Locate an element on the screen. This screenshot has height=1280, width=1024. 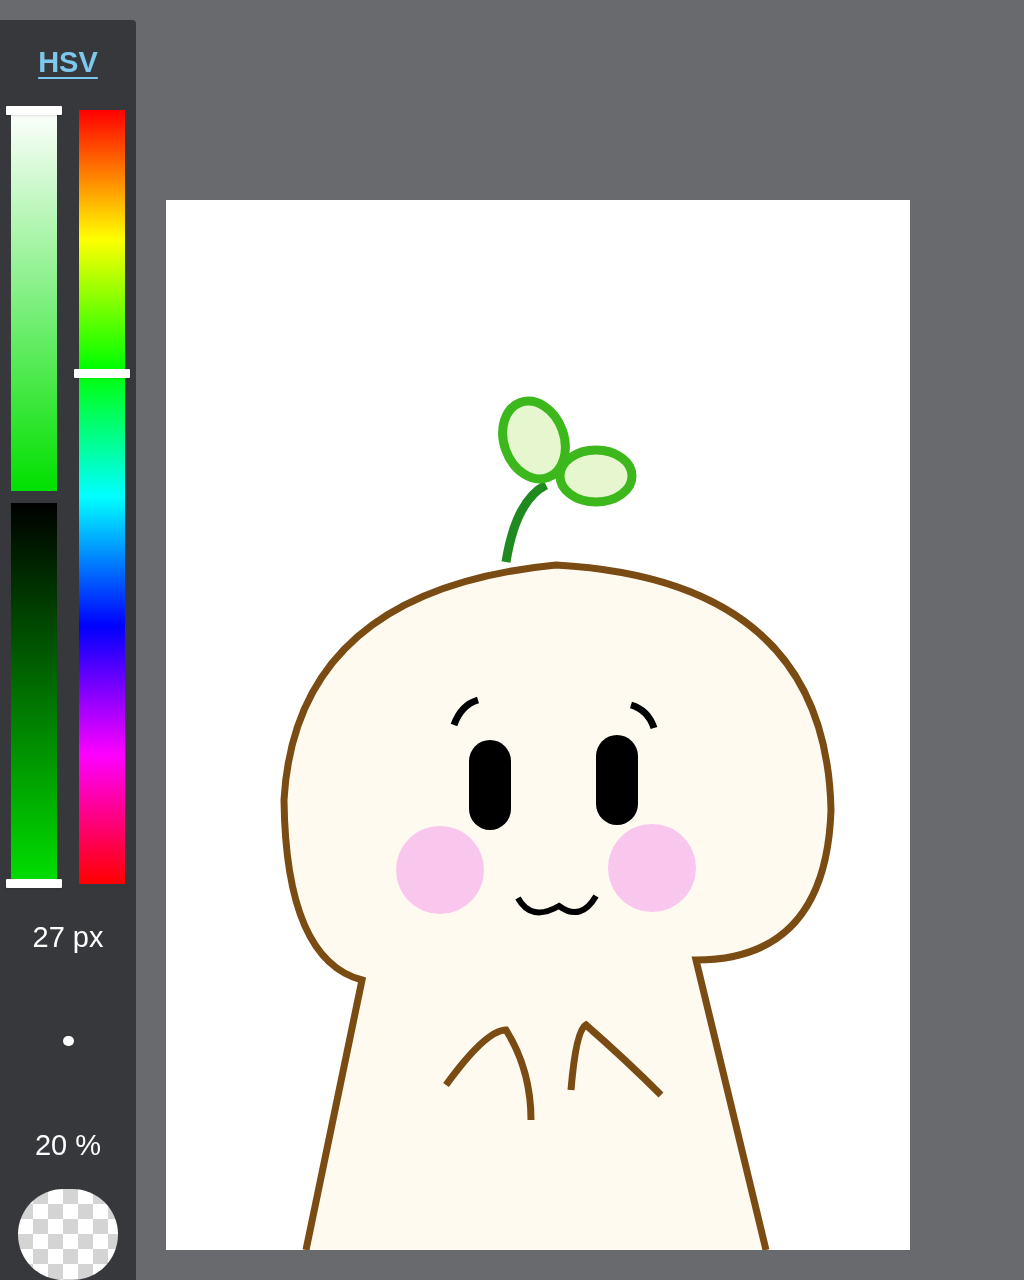
hsv-tab: HSV is located at coordinates (68, 62).